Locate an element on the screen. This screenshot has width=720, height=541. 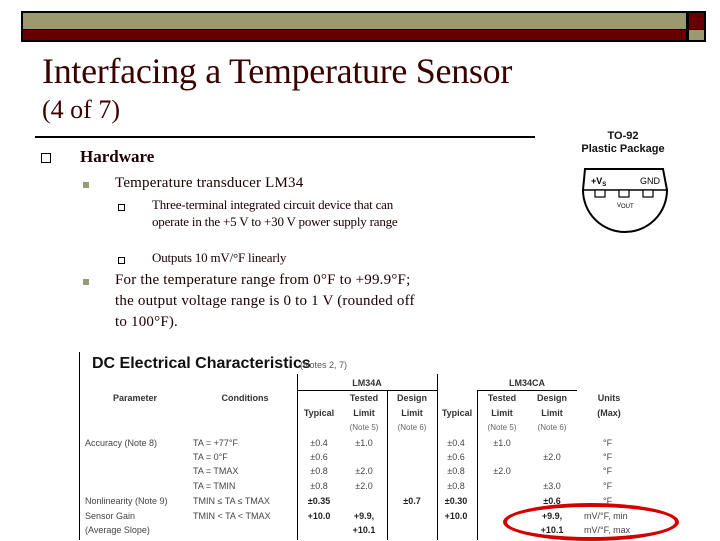
slide-title: Interfacing a Temperature Sensor is located at coordinates (277, 71).